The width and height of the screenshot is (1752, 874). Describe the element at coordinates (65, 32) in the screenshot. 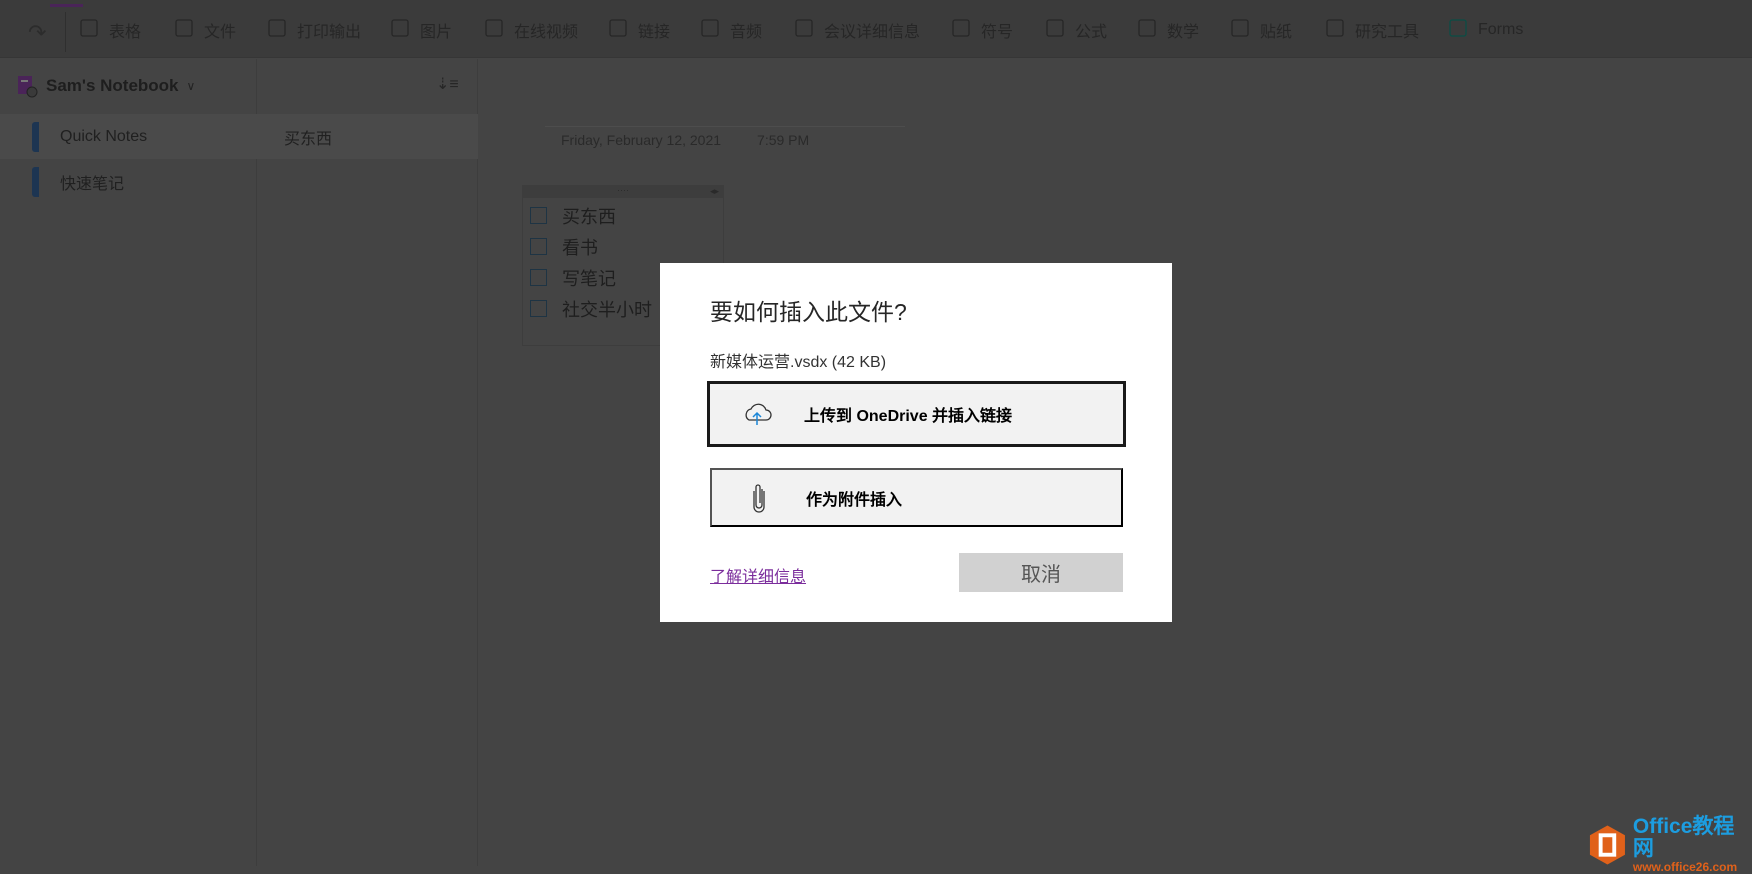

I see `toolbar-divider` at that location.